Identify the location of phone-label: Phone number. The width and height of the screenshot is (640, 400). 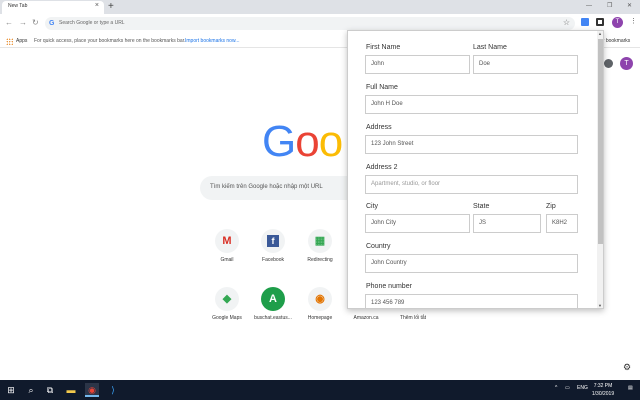
(389, 286).